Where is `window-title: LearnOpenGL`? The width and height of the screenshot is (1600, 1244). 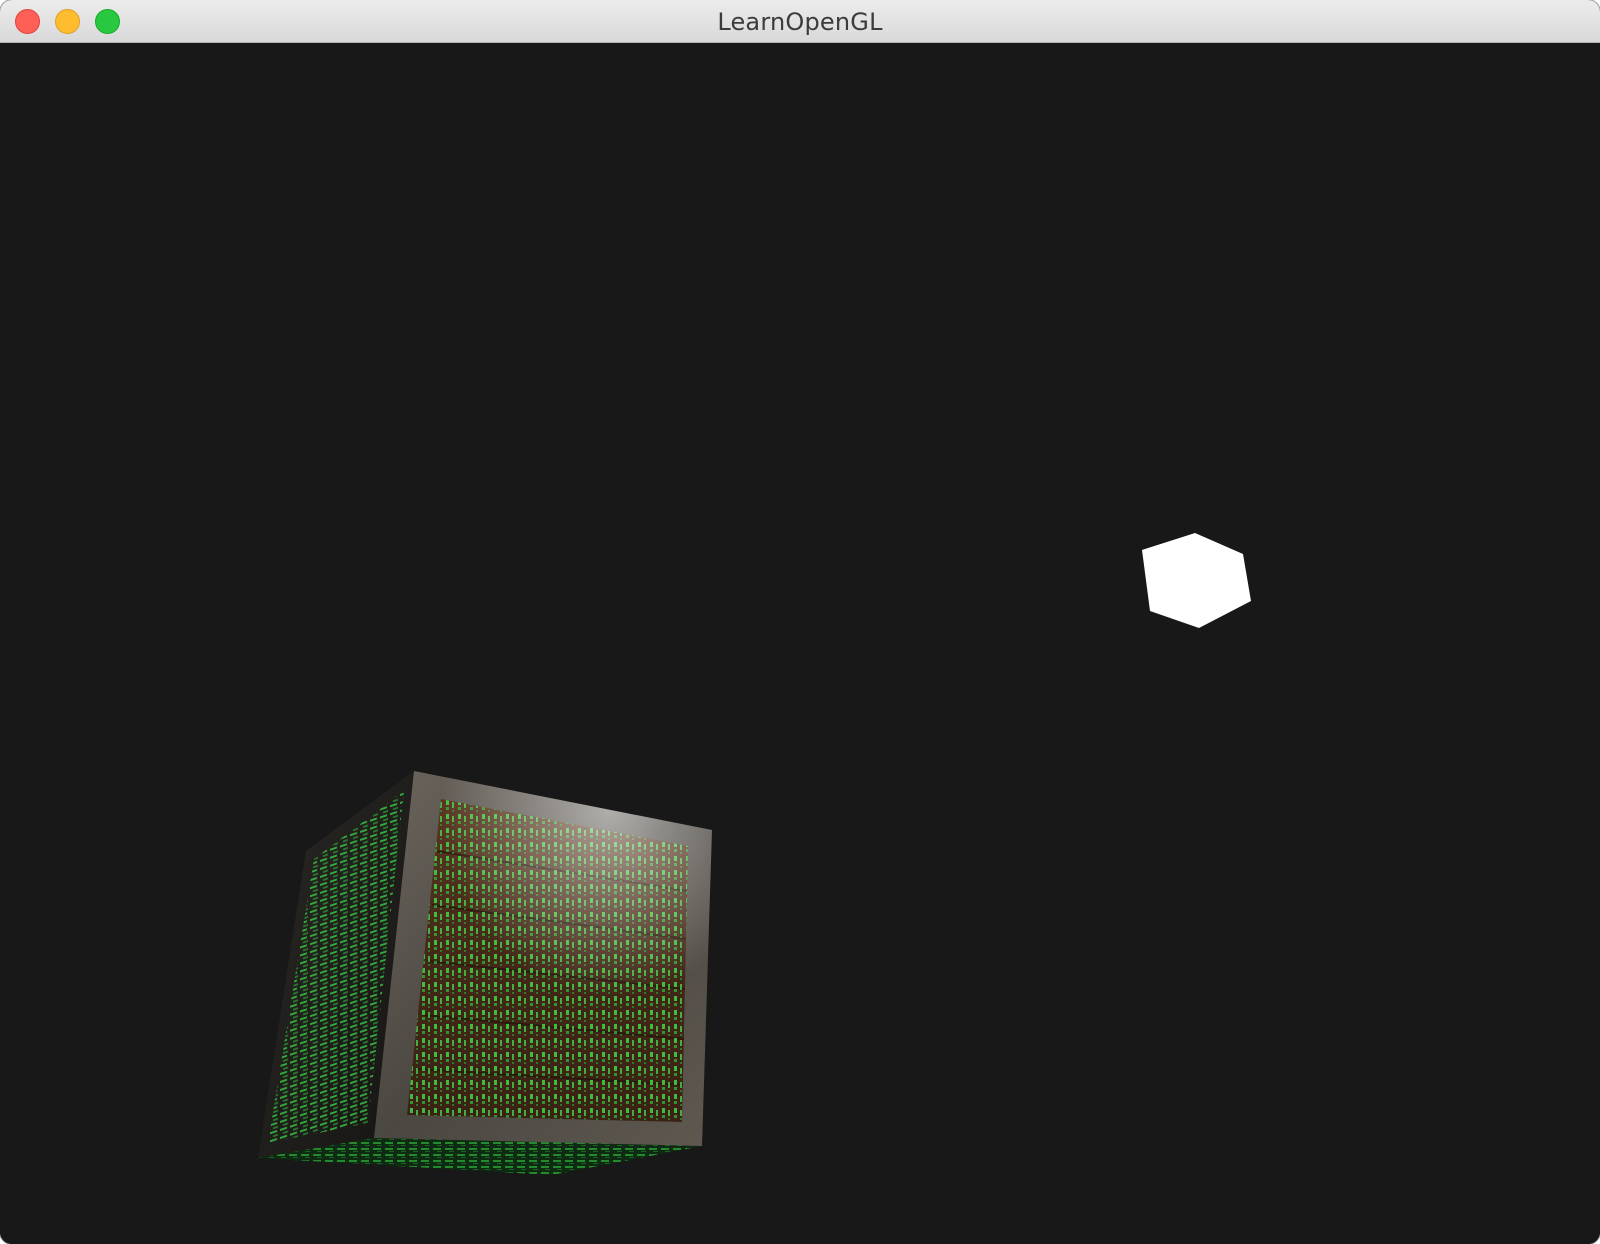
window-title: LearnOpenGL is located at coordinates (800, 22).